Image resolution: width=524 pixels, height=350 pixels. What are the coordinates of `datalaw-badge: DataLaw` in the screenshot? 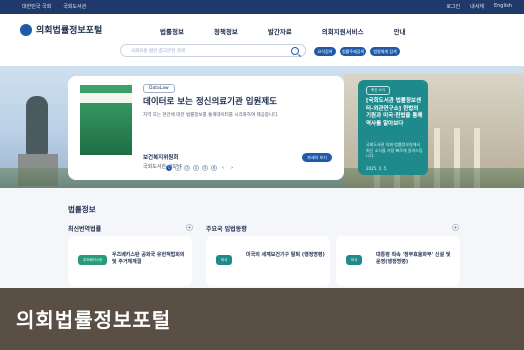 It's located at (159, 88).